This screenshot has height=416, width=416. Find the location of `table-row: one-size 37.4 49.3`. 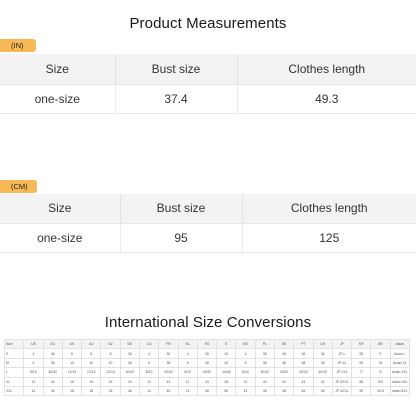

table-row: one-size 37.4 49.3 is located at coordinates (208, 99).